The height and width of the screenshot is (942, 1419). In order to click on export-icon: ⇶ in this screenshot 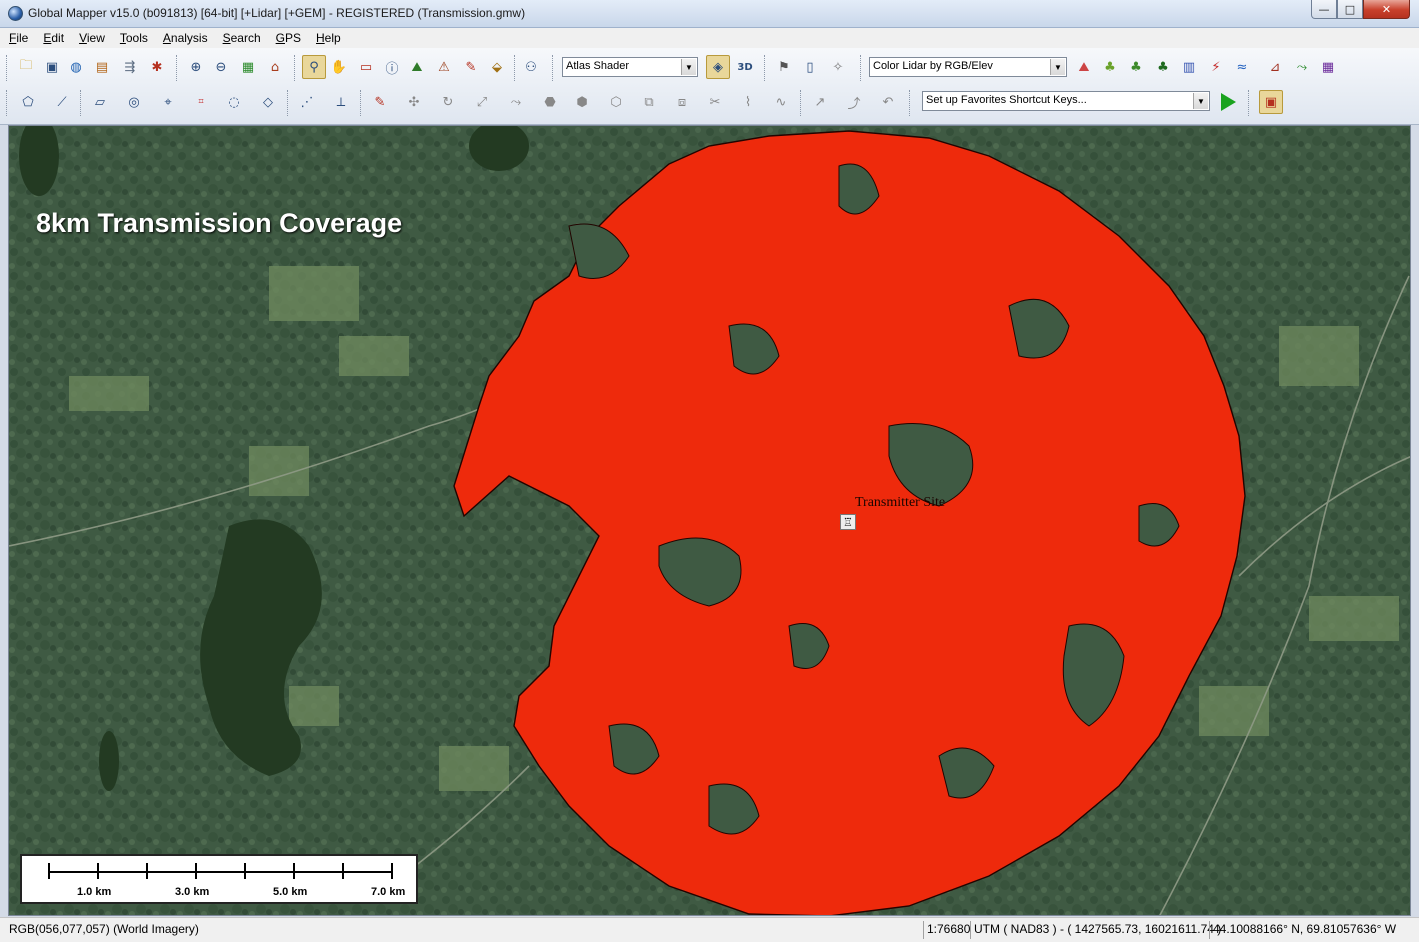, I will do `click(130, 67)`.